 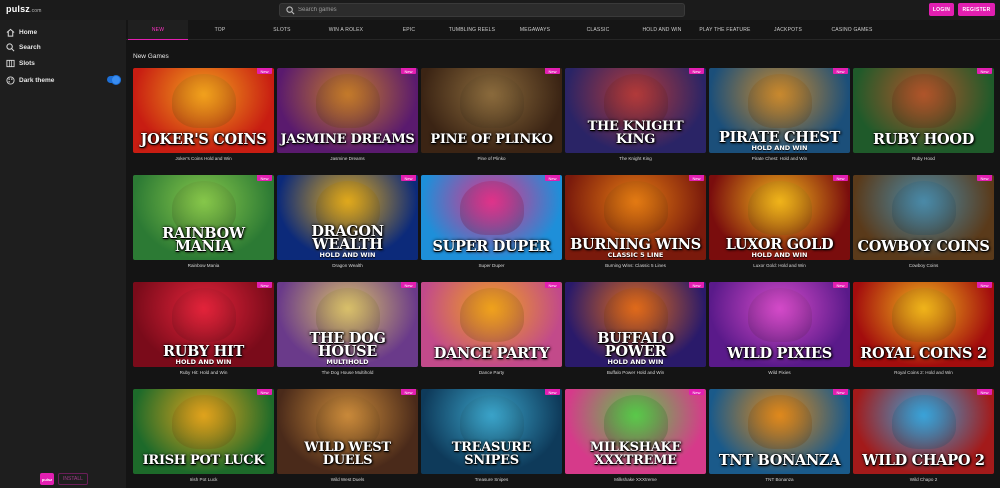 I want to click on game-tile: JASMINE DREAMS New, so click(x=347, y=110).